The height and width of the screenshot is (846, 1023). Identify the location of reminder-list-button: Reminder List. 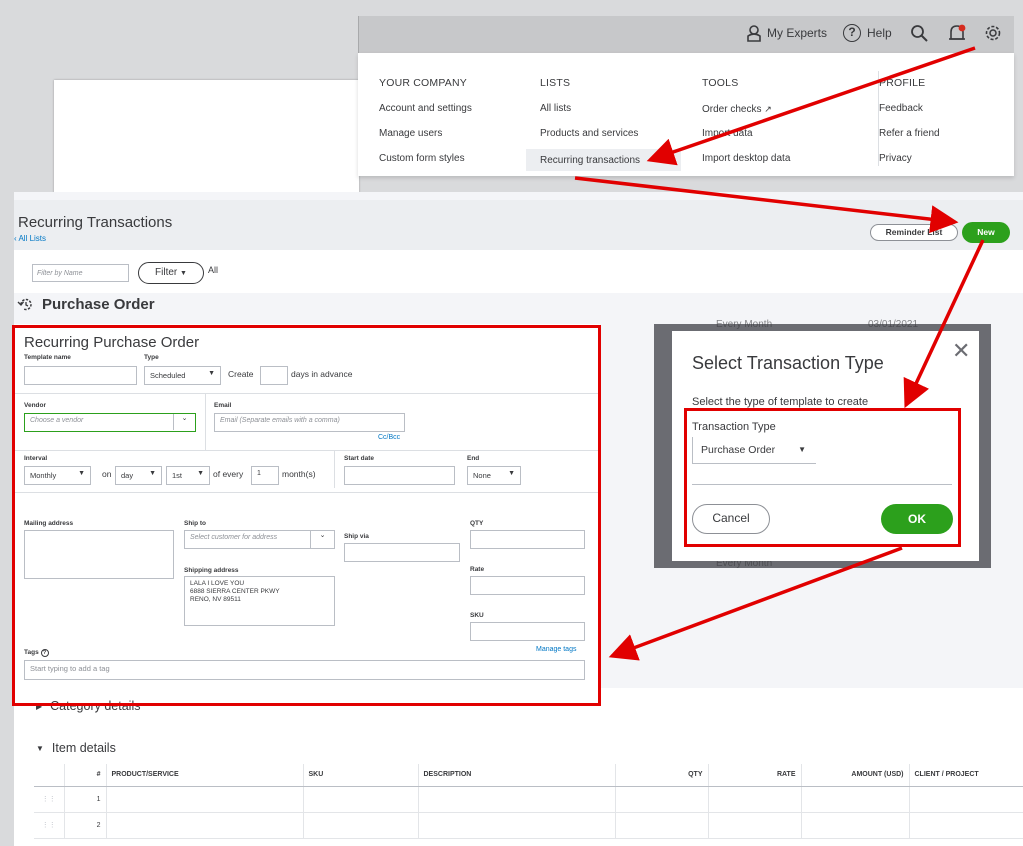
(914, 232).